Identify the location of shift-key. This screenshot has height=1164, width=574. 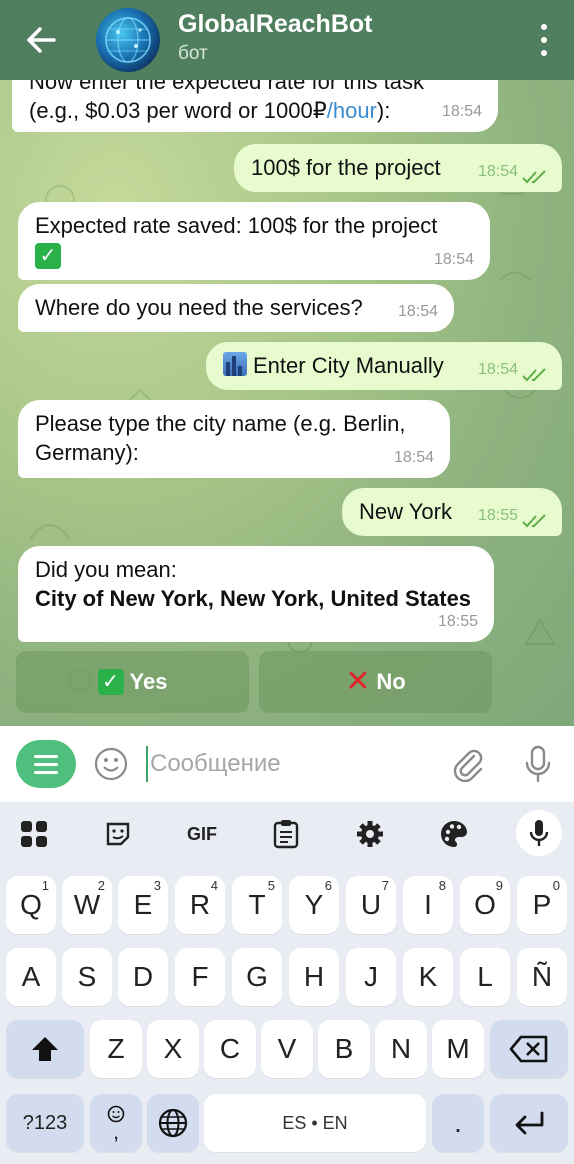
(45, 1049).